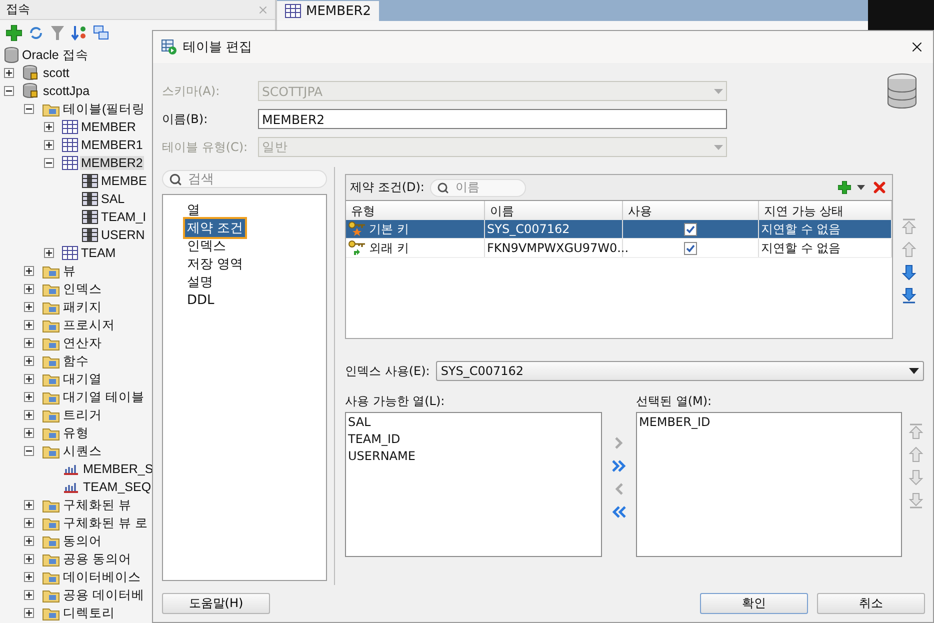 This screenshot has height=623, width=934. Describe the element at coordinates (879, 187) in the screenshot. I see `delete-icon` at that location.